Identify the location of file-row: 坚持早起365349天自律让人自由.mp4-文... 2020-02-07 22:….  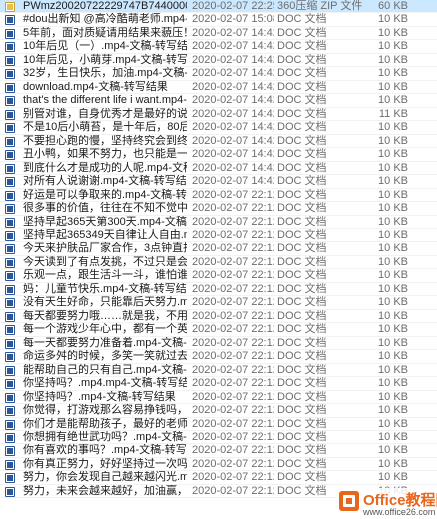
(218, 235).